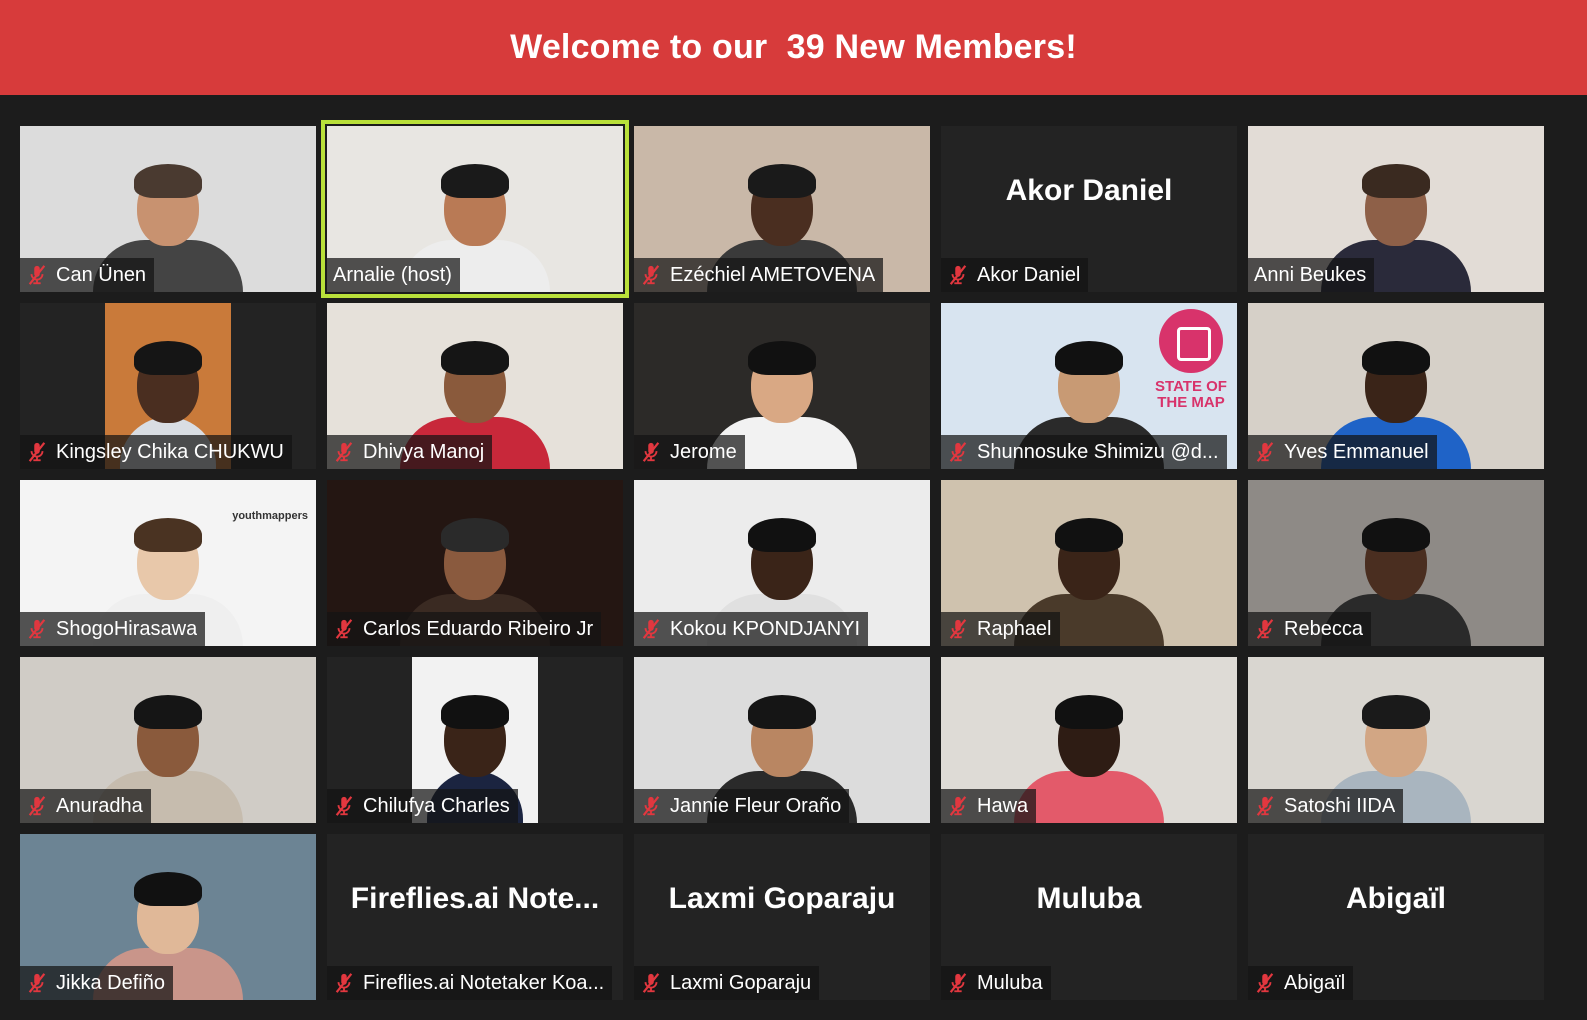 The width and height of the screenshot is (1587, 1020). What do you see at coordinates (782, 740) in the screenshot?
I see `participant-tile: Jannie Fleur Oraño` at bounding box center [782, 740].